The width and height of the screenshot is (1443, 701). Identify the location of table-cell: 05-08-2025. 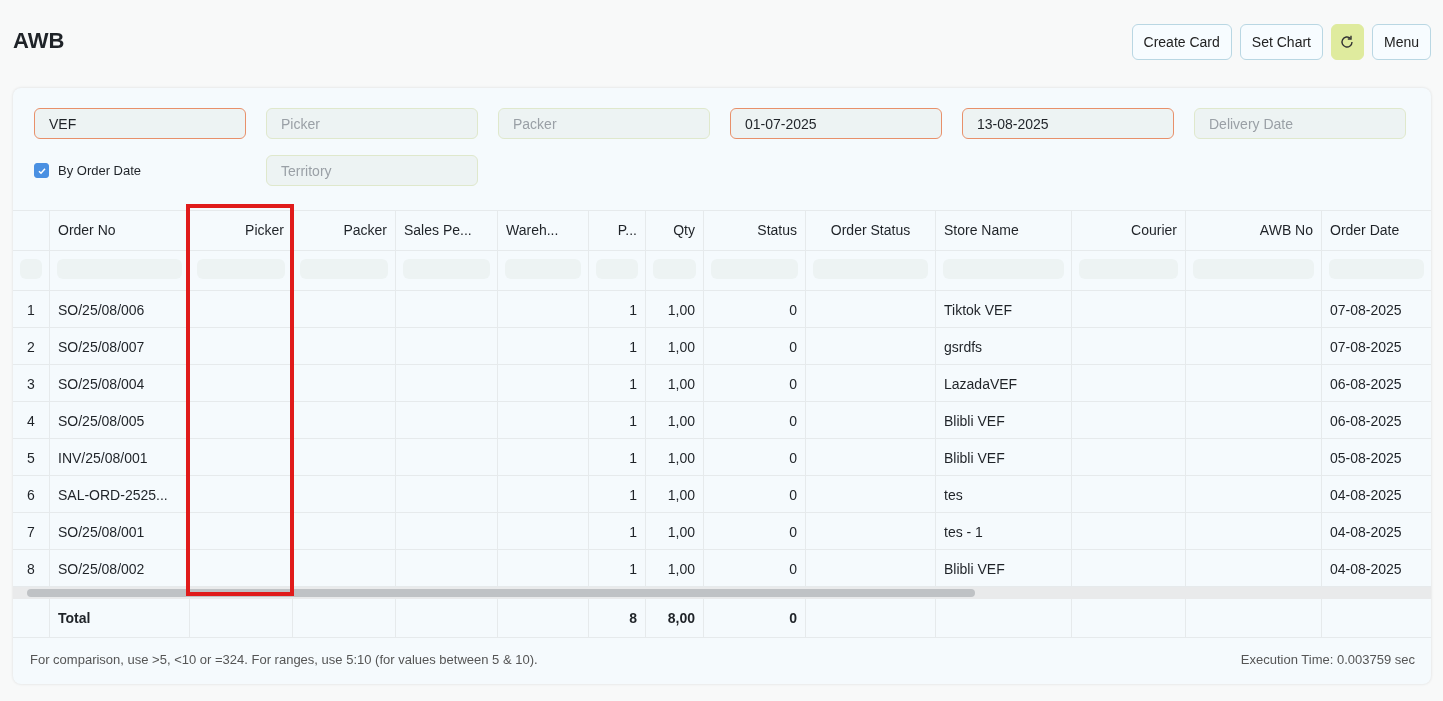
(1376, 457).